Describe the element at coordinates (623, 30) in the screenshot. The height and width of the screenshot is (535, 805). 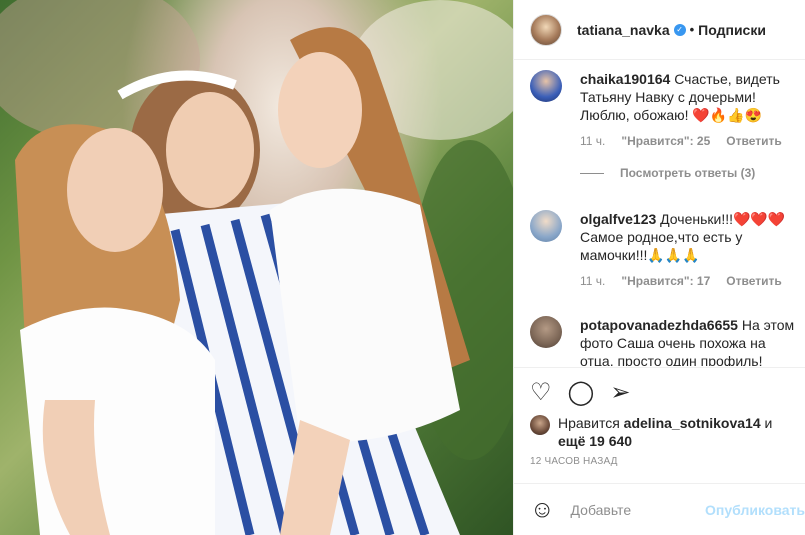
I see `author-username: tatiana_navka` at that location.